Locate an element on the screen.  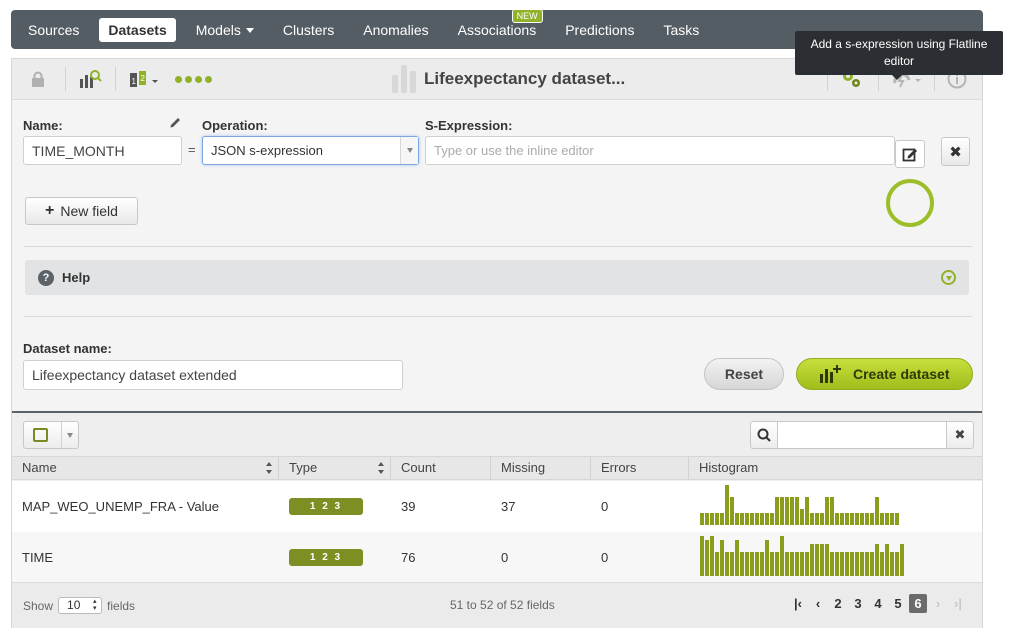
flatline-editor-button is located at coordinates (910, 154).